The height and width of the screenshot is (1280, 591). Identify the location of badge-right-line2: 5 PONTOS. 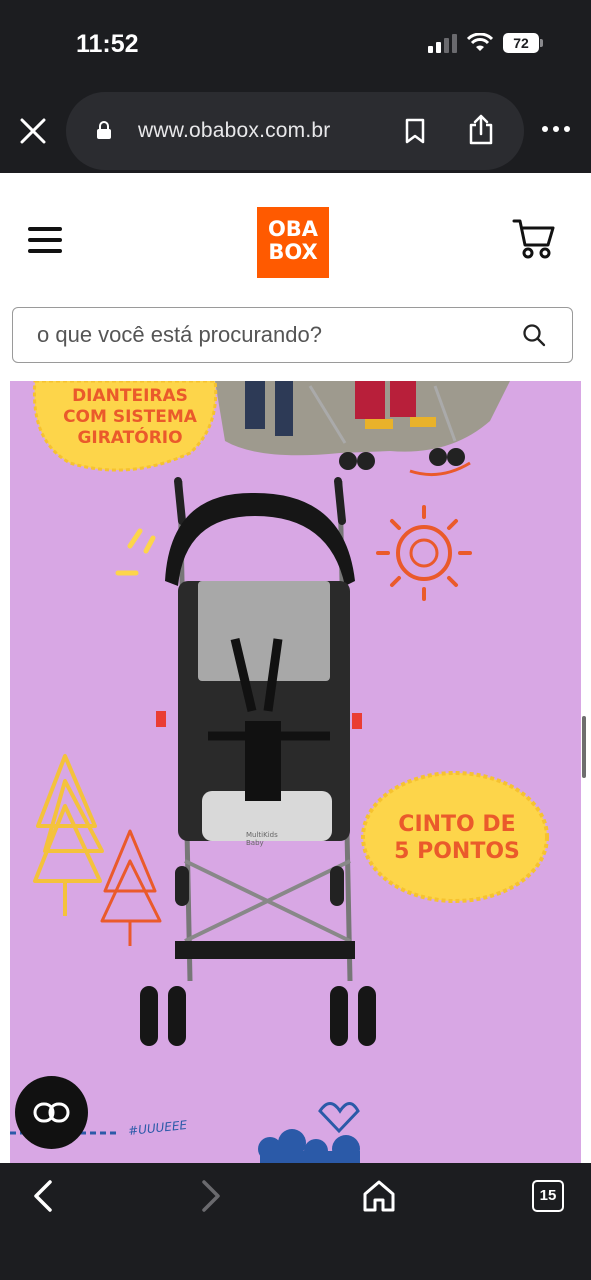
(457, 851).